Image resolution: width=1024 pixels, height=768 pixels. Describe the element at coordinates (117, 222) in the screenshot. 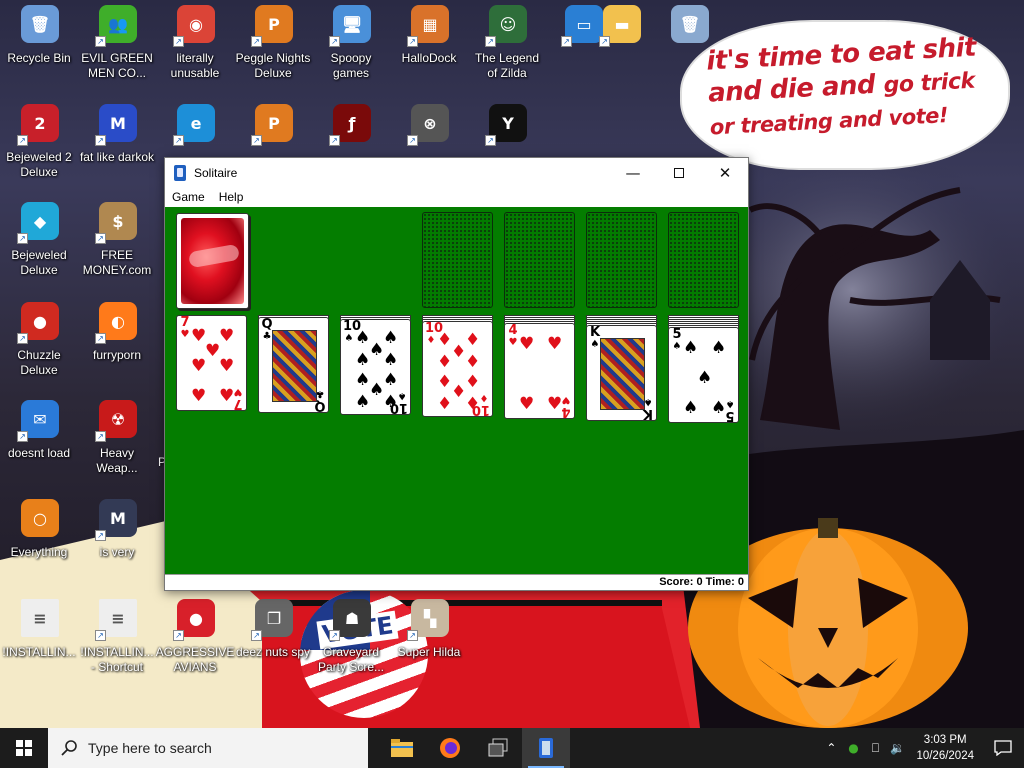

I see `desktop-icon-graphic: $ ↗` at that location.